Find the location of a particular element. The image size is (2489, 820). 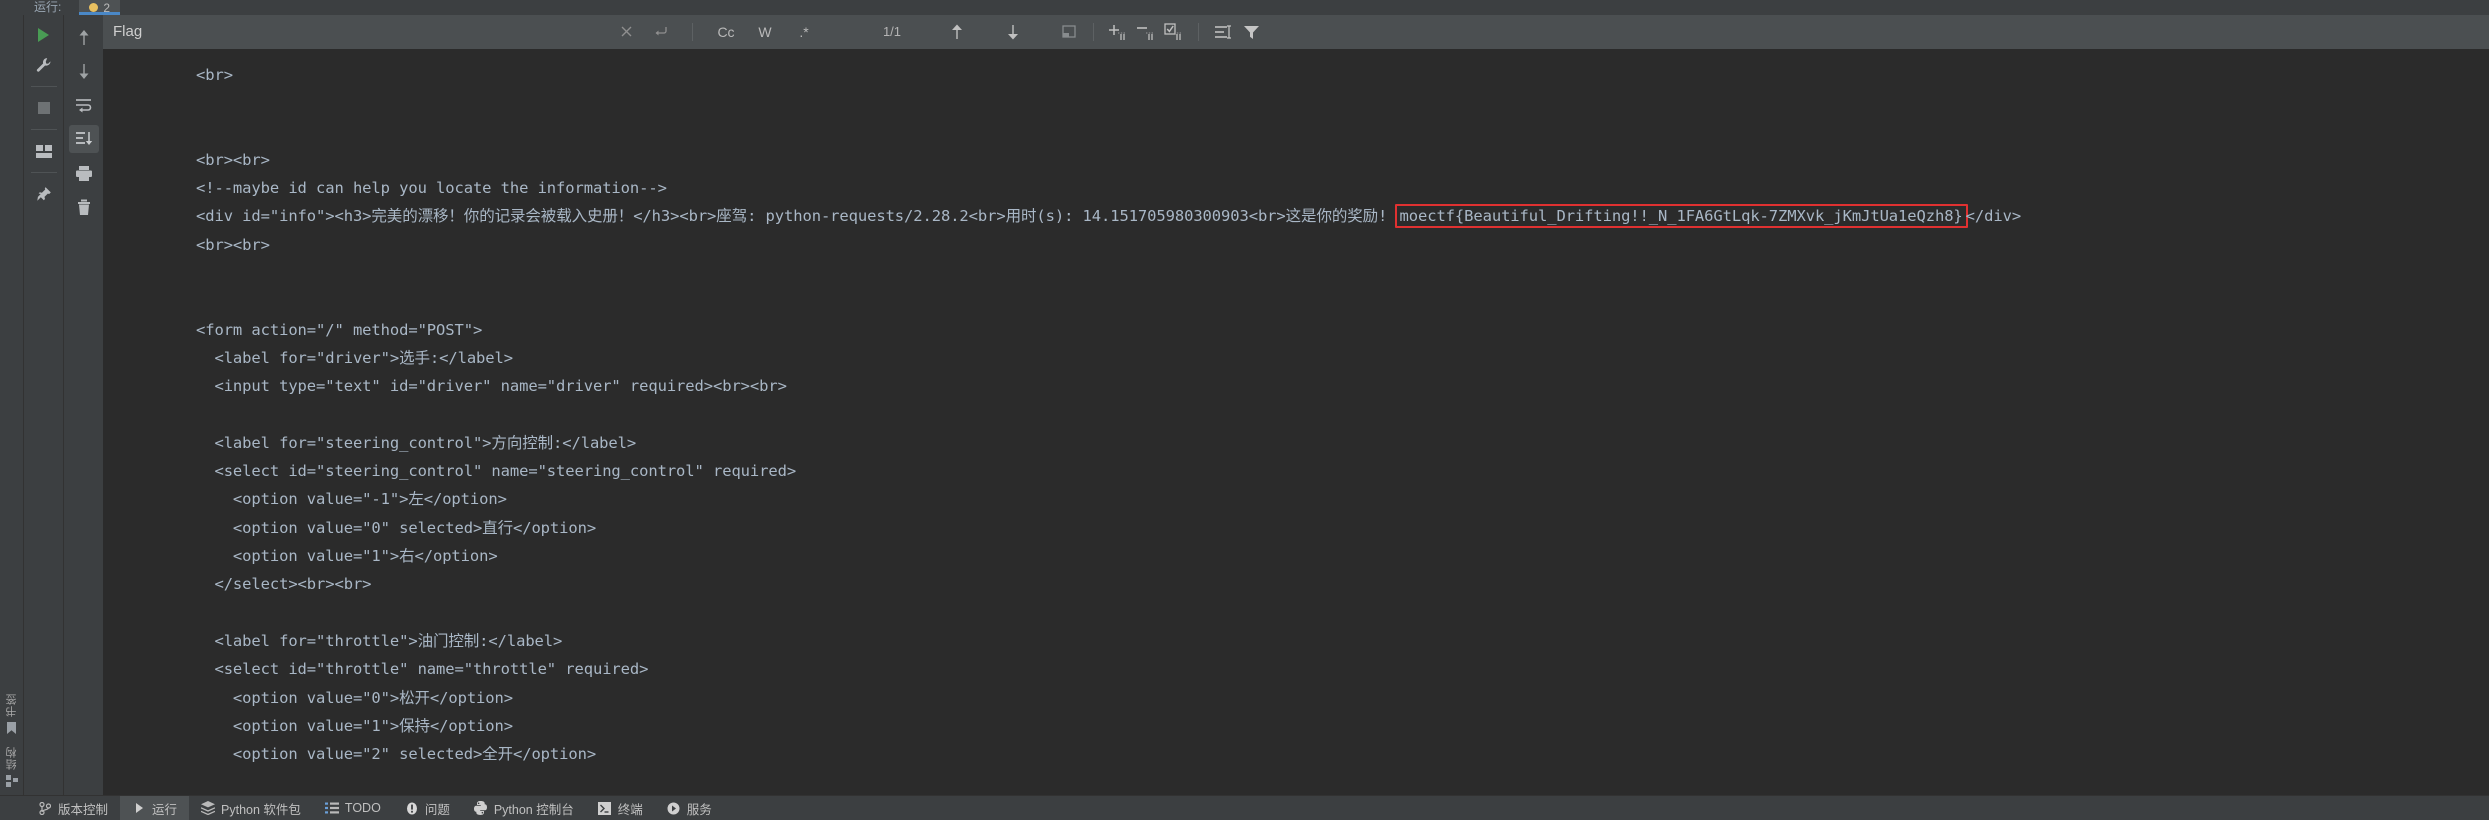

clear-search-button is located at coordinates (626, 32).